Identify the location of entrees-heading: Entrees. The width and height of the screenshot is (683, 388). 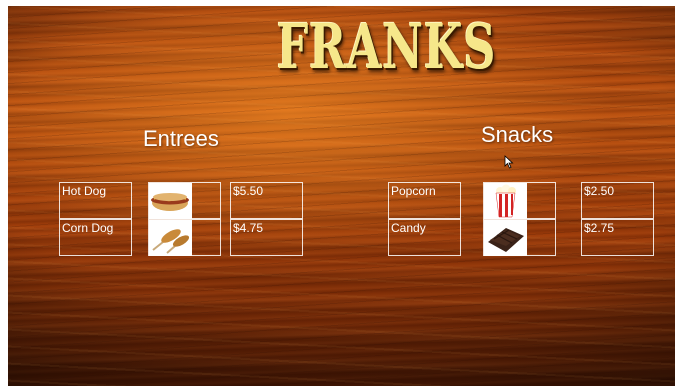
(181, 138).